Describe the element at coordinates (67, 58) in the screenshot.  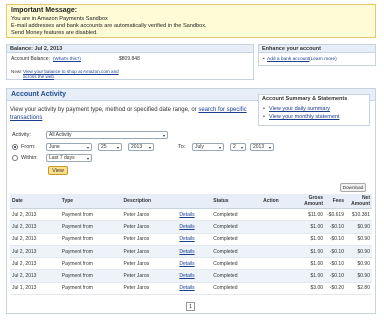
I see `whats-this-link: (What's this?)` at that location.